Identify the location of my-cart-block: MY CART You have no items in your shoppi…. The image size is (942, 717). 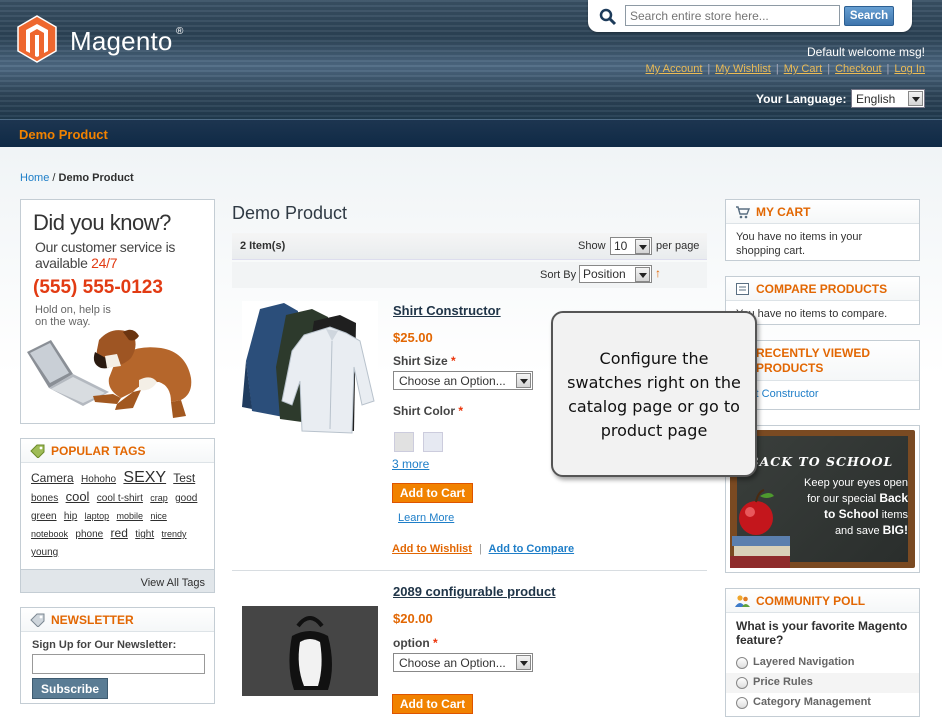
(822, 230).